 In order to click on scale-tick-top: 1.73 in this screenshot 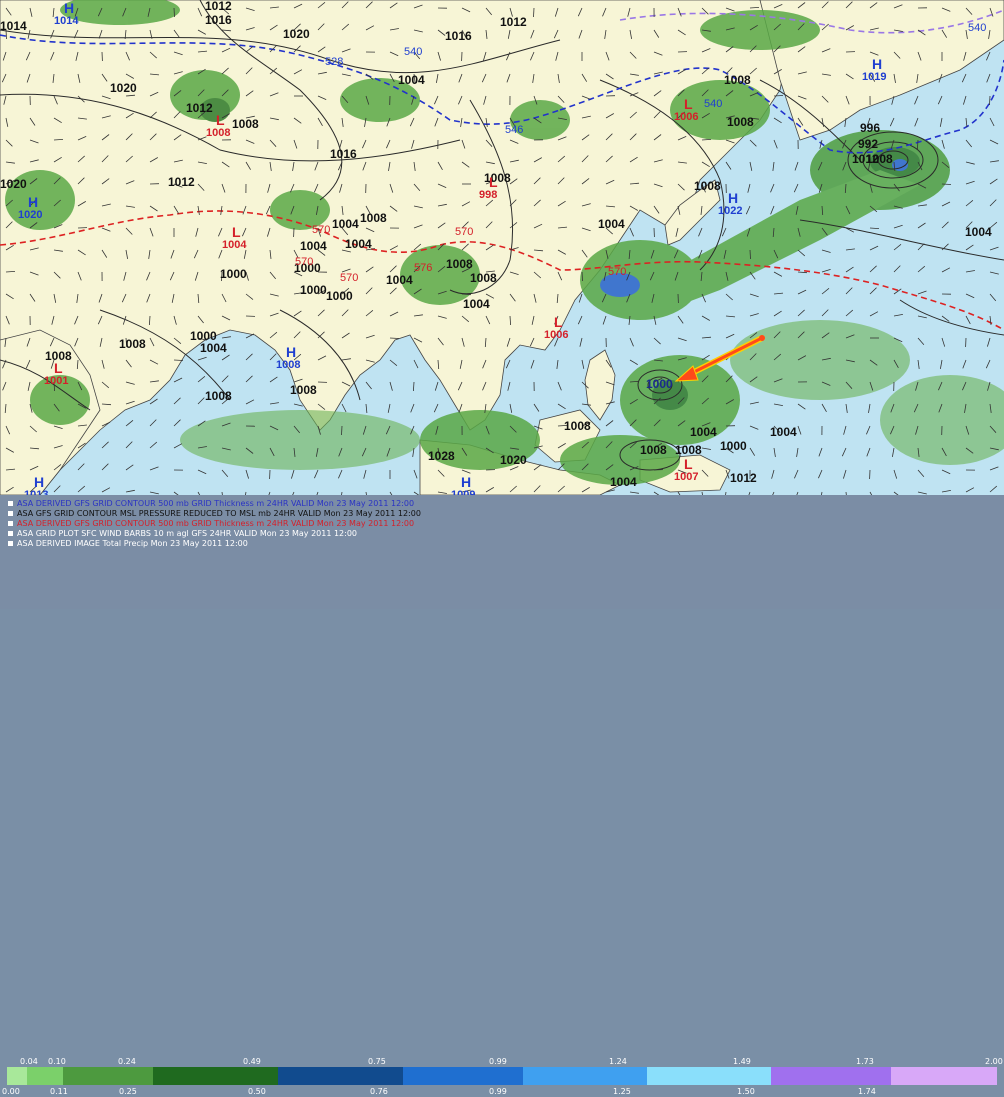, I will do `click(865, 1062)`.